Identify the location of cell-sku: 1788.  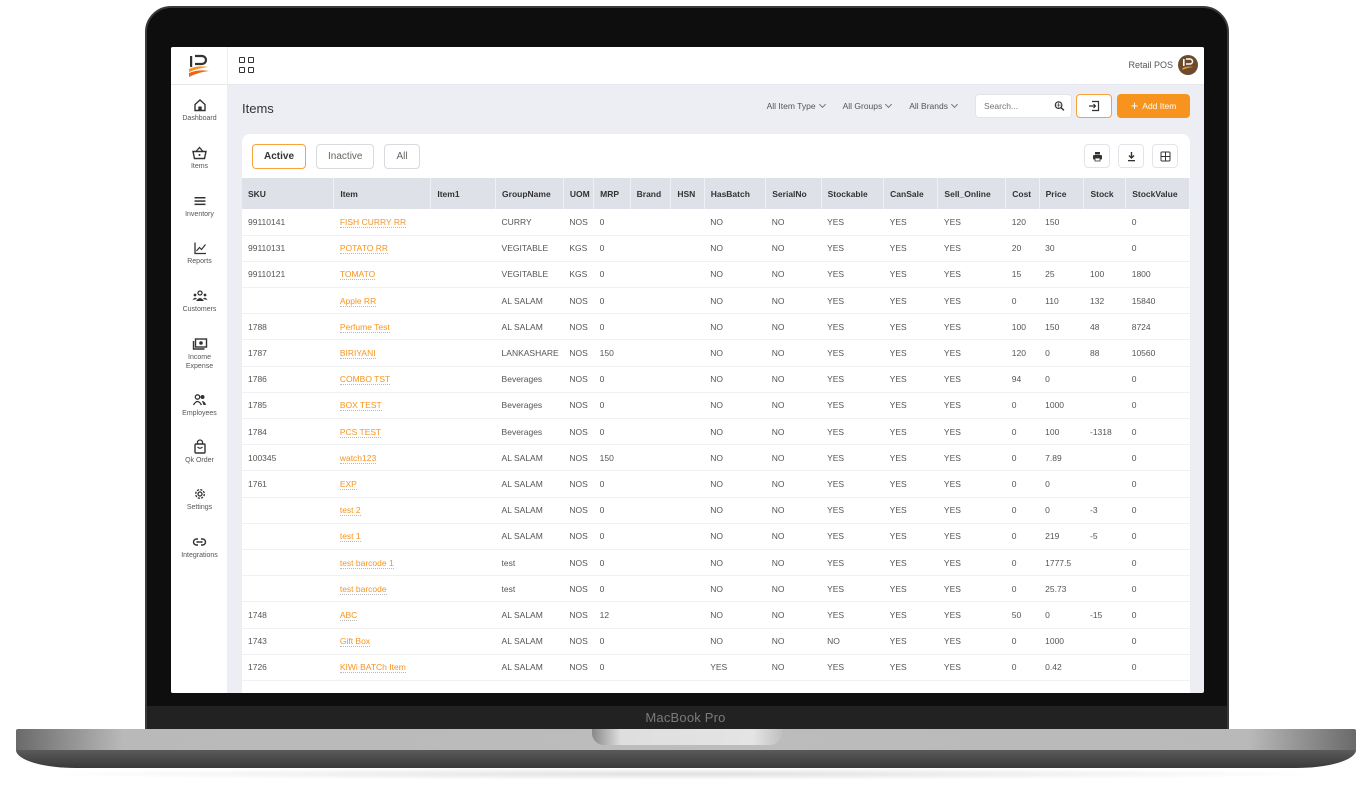
(288, 327).